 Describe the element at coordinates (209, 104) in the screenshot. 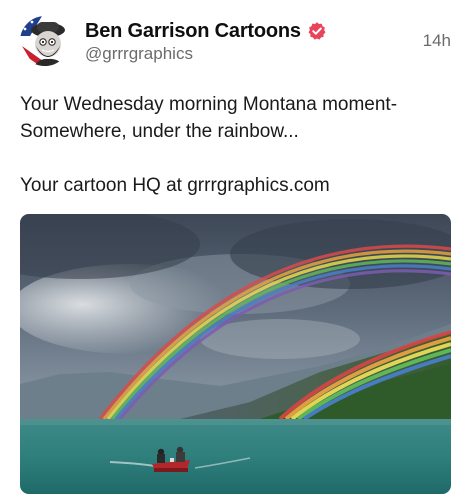

I see `post-body-line: Your Wednesday morning Montana moment-` at that location.